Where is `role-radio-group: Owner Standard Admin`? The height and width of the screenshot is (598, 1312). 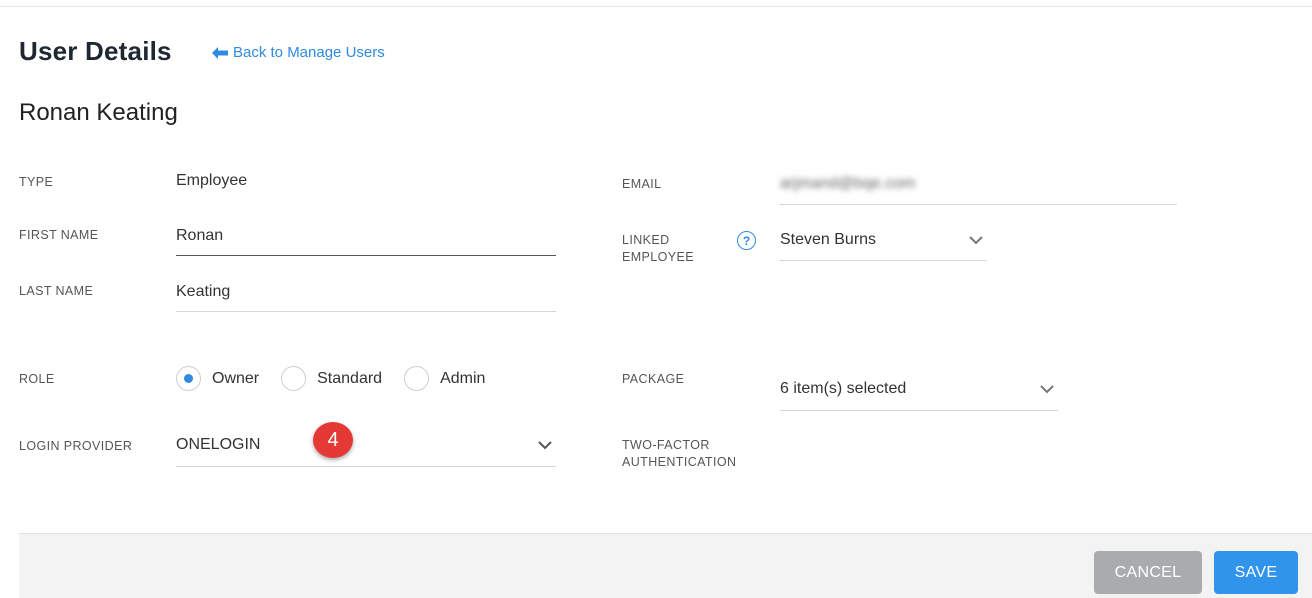 role-radio-group: Owner Standard Admin is located at coordinates (341, 378).